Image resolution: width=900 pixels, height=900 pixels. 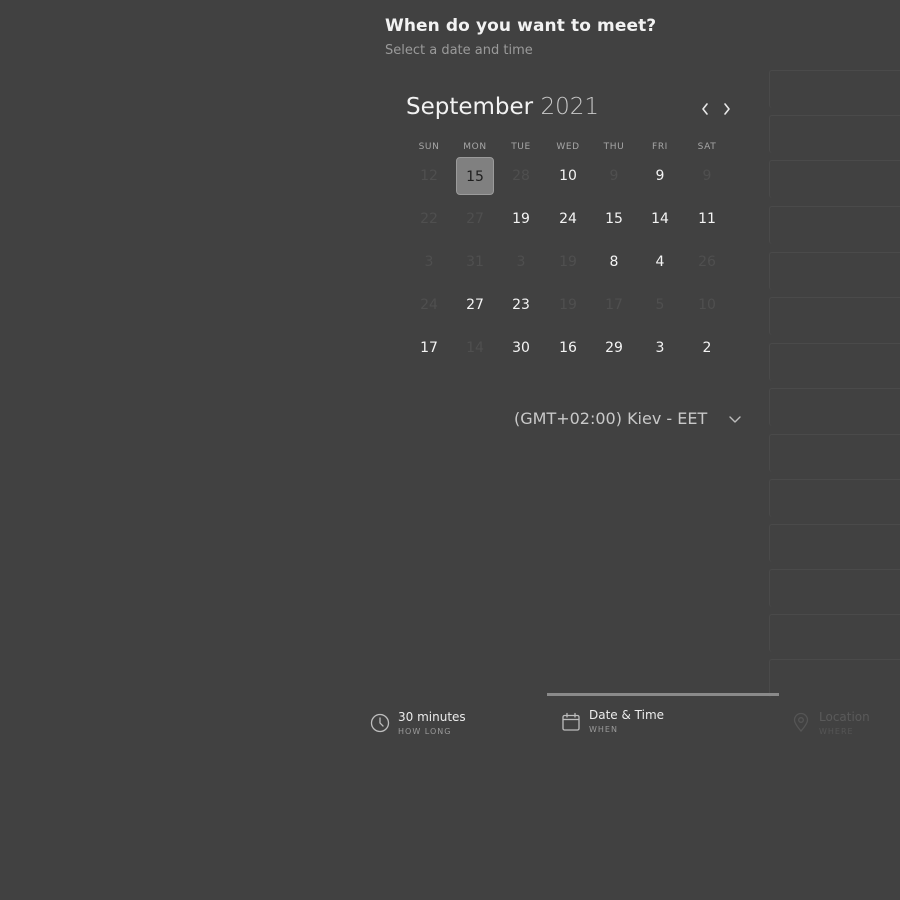 What do you see at coordinates (836, 731) in the screenshot?
I see `step-subtitle: WHERE` at bounding box center [836, 731].